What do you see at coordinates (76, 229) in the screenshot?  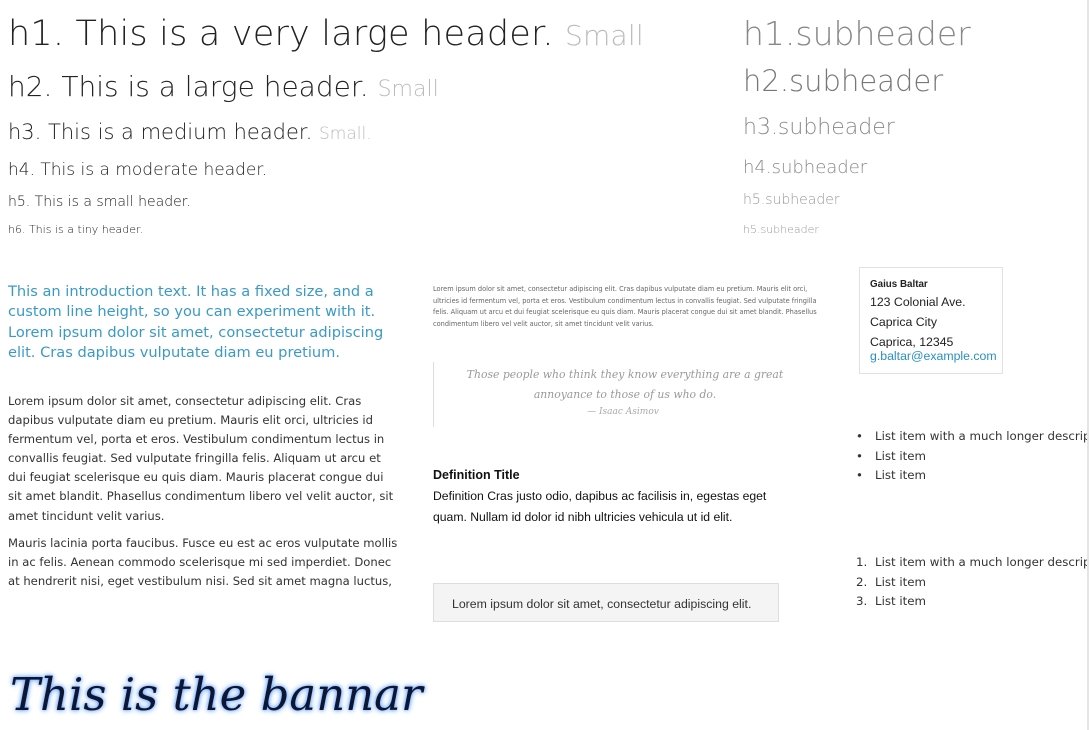 I see `h6-header: h6. This is a tiny header.` at bounding box center [76, 229].